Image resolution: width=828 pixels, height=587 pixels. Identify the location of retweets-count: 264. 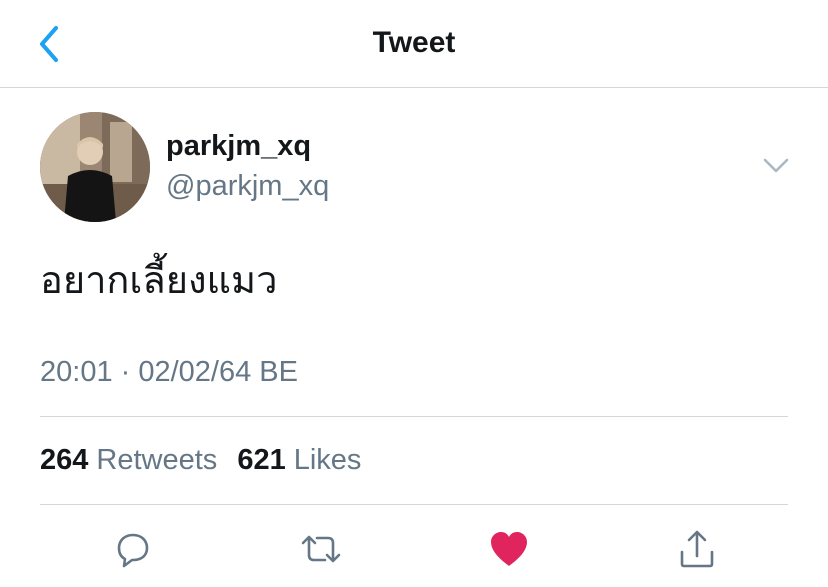
(64, 460).